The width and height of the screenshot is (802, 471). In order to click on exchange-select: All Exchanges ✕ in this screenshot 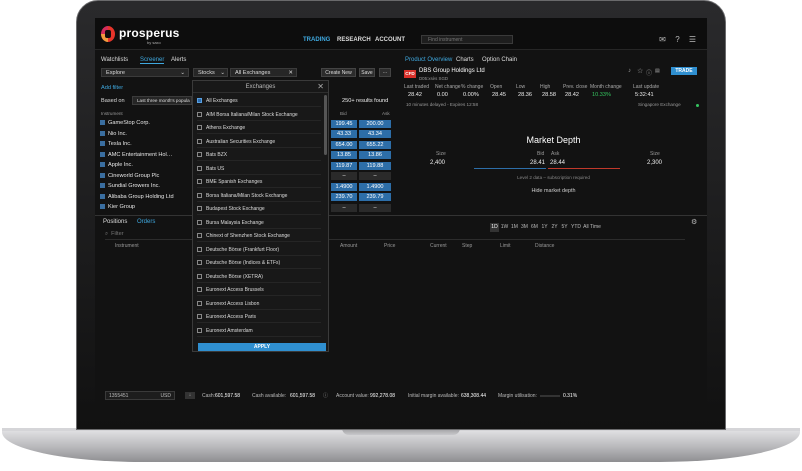, I will do `click(263, 72)`.